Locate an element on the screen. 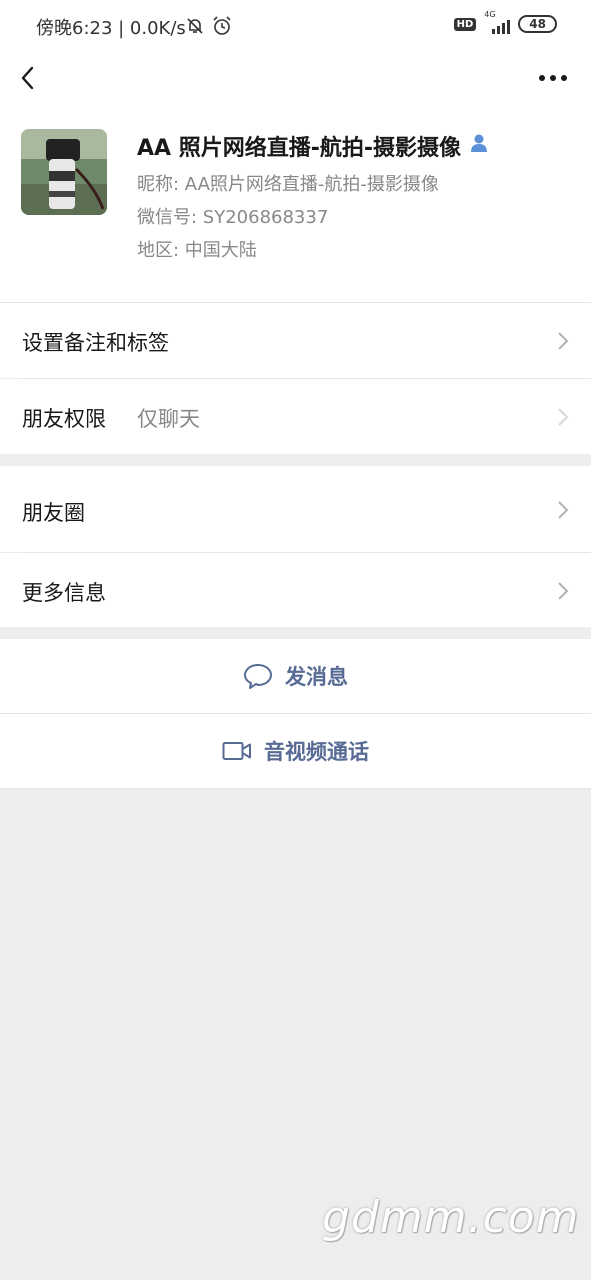 The width and height of the screenshot is (591, 1280). friend-permission-row: 朋友权限 仅聊天 is located at coordinates (295, 416).